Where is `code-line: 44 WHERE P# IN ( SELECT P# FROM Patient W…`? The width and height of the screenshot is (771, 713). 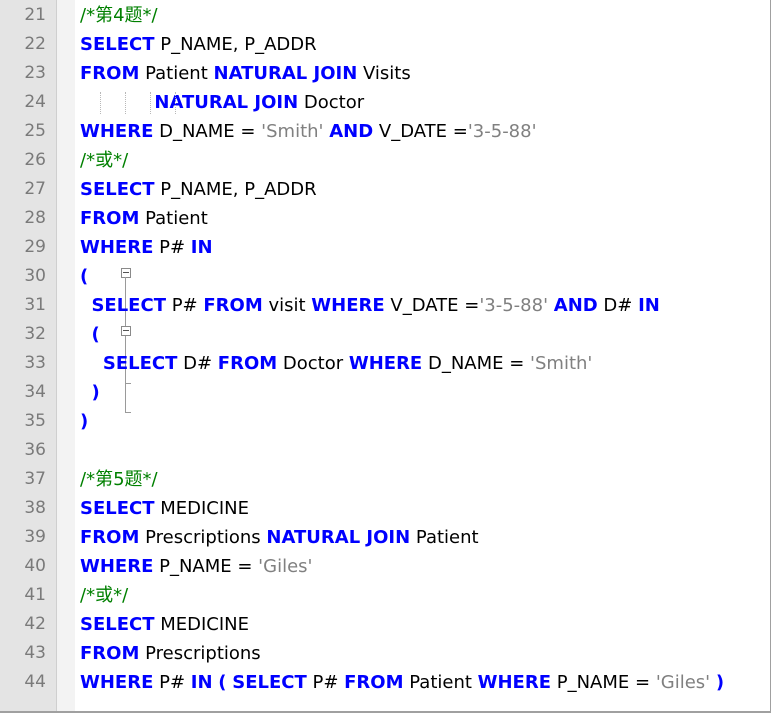 code-line: 44 WHERE P# IN ( SELECT P# FROM Patient W… is located at coordinates (385, 682).